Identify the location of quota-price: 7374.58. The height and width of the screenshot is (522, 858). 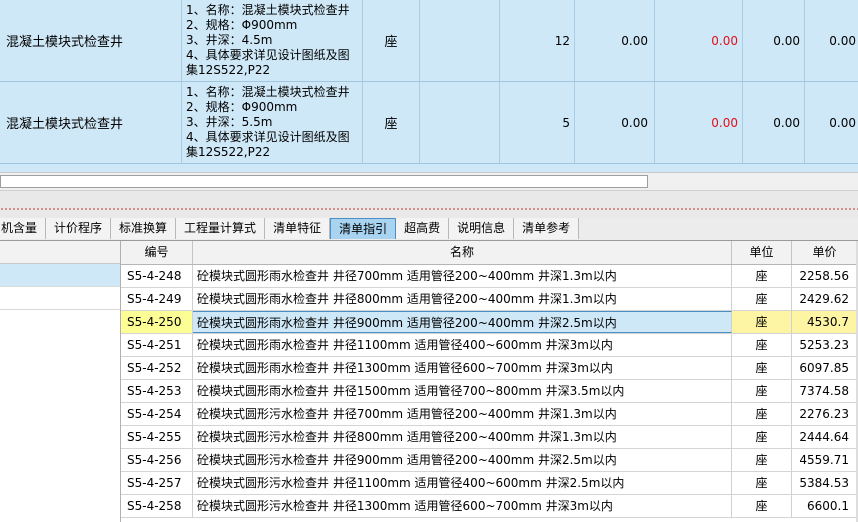
(825, 391).